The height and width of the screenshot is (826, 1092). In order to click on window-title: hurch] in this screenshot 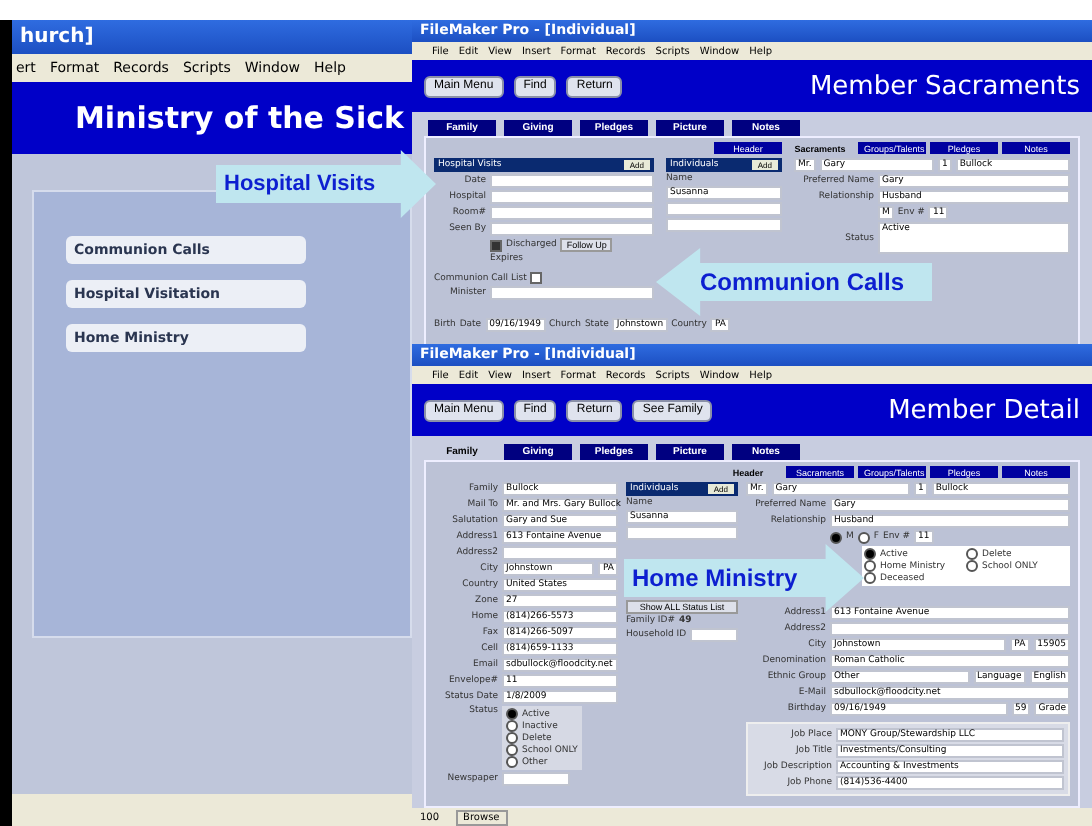, I will do `click(57, 37)`.